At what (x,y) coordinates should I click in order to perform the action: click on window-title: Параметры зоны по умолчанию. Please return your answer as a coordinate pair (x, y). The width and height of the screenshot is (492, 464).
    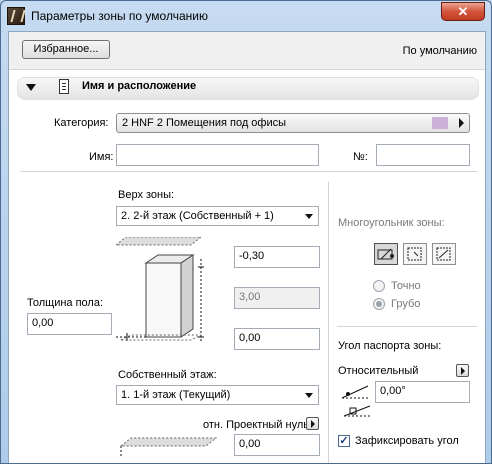
    Looking at the image, I should click on (119, 16).